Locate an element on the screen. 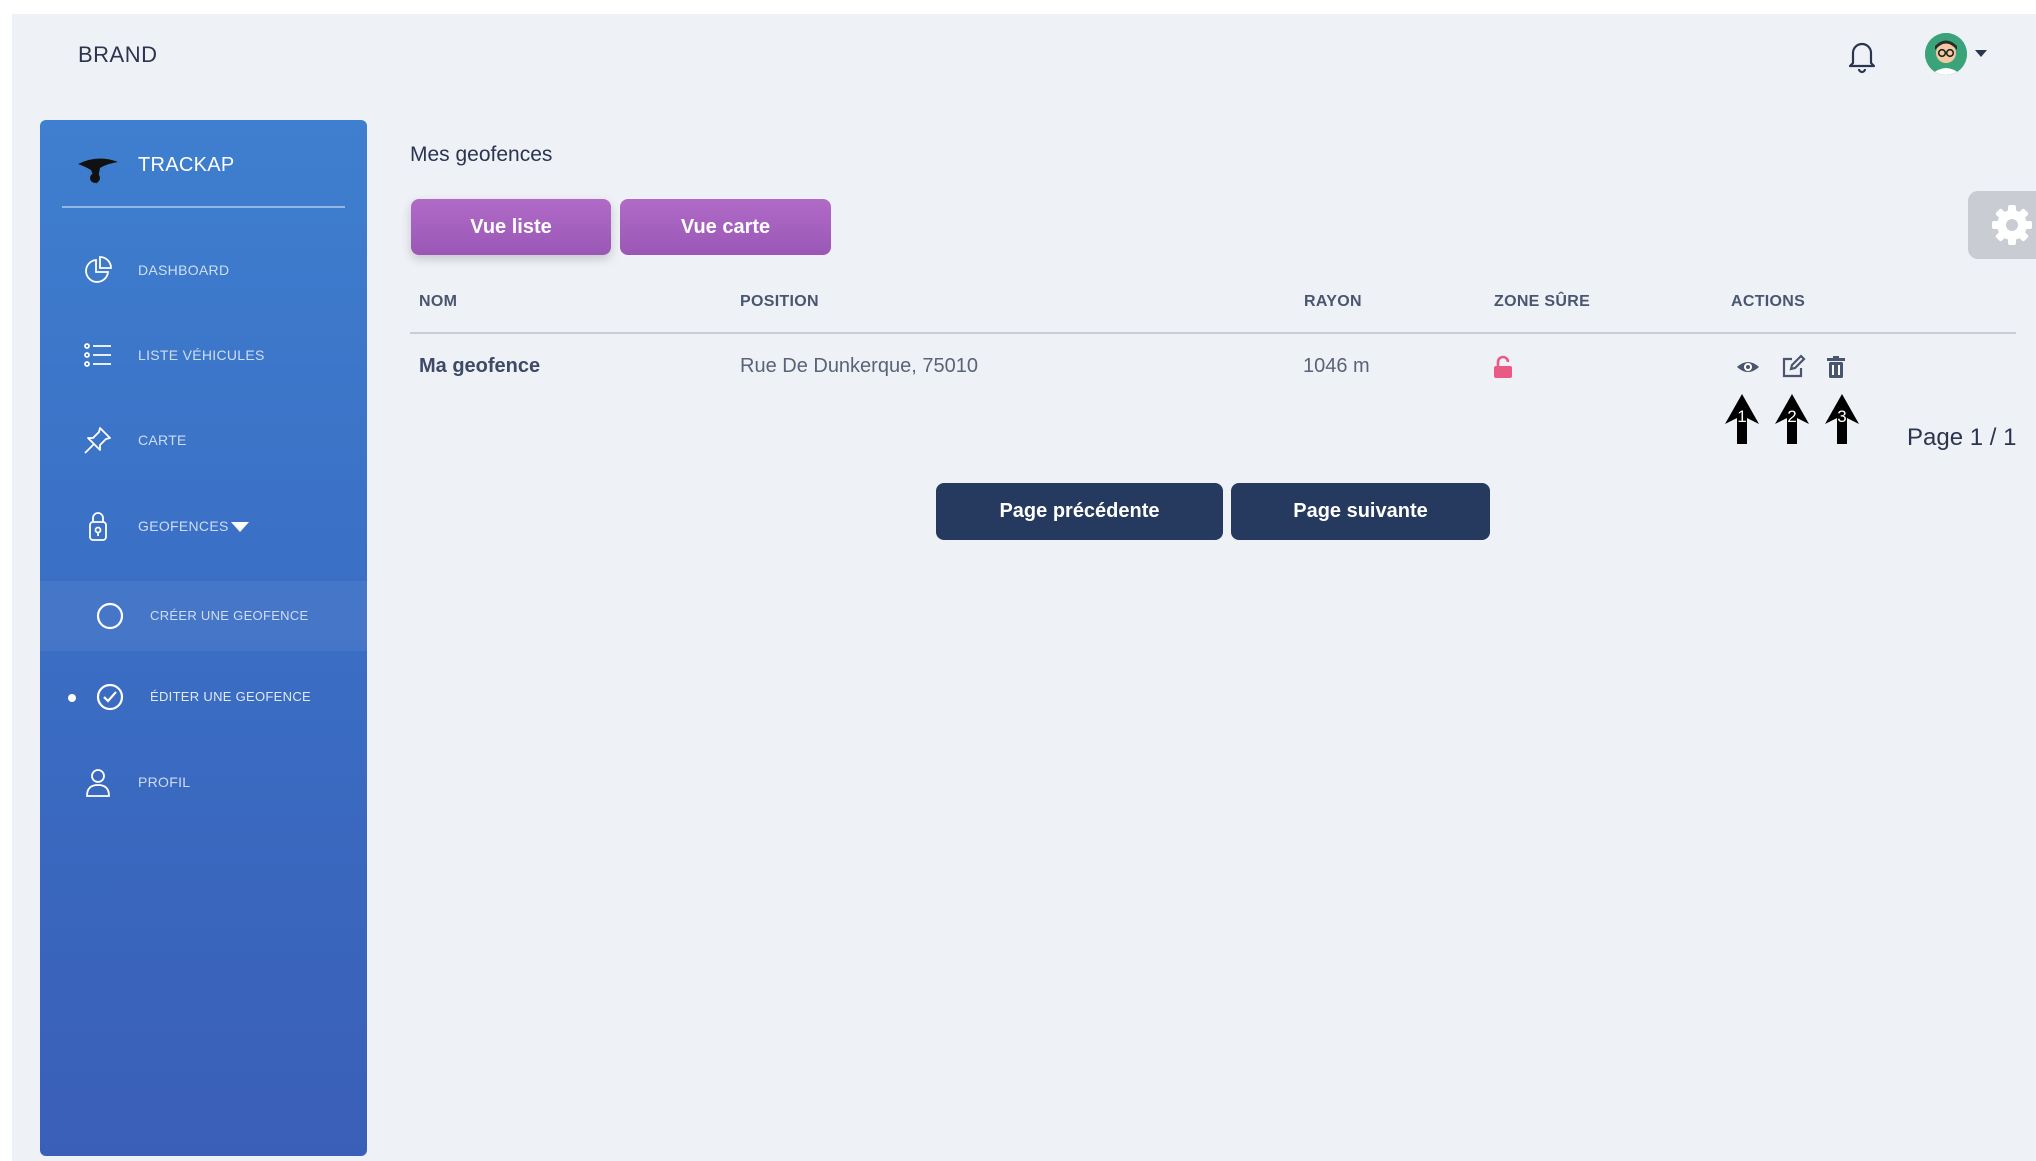  settings-tab is located at coordinates (2002, 225).